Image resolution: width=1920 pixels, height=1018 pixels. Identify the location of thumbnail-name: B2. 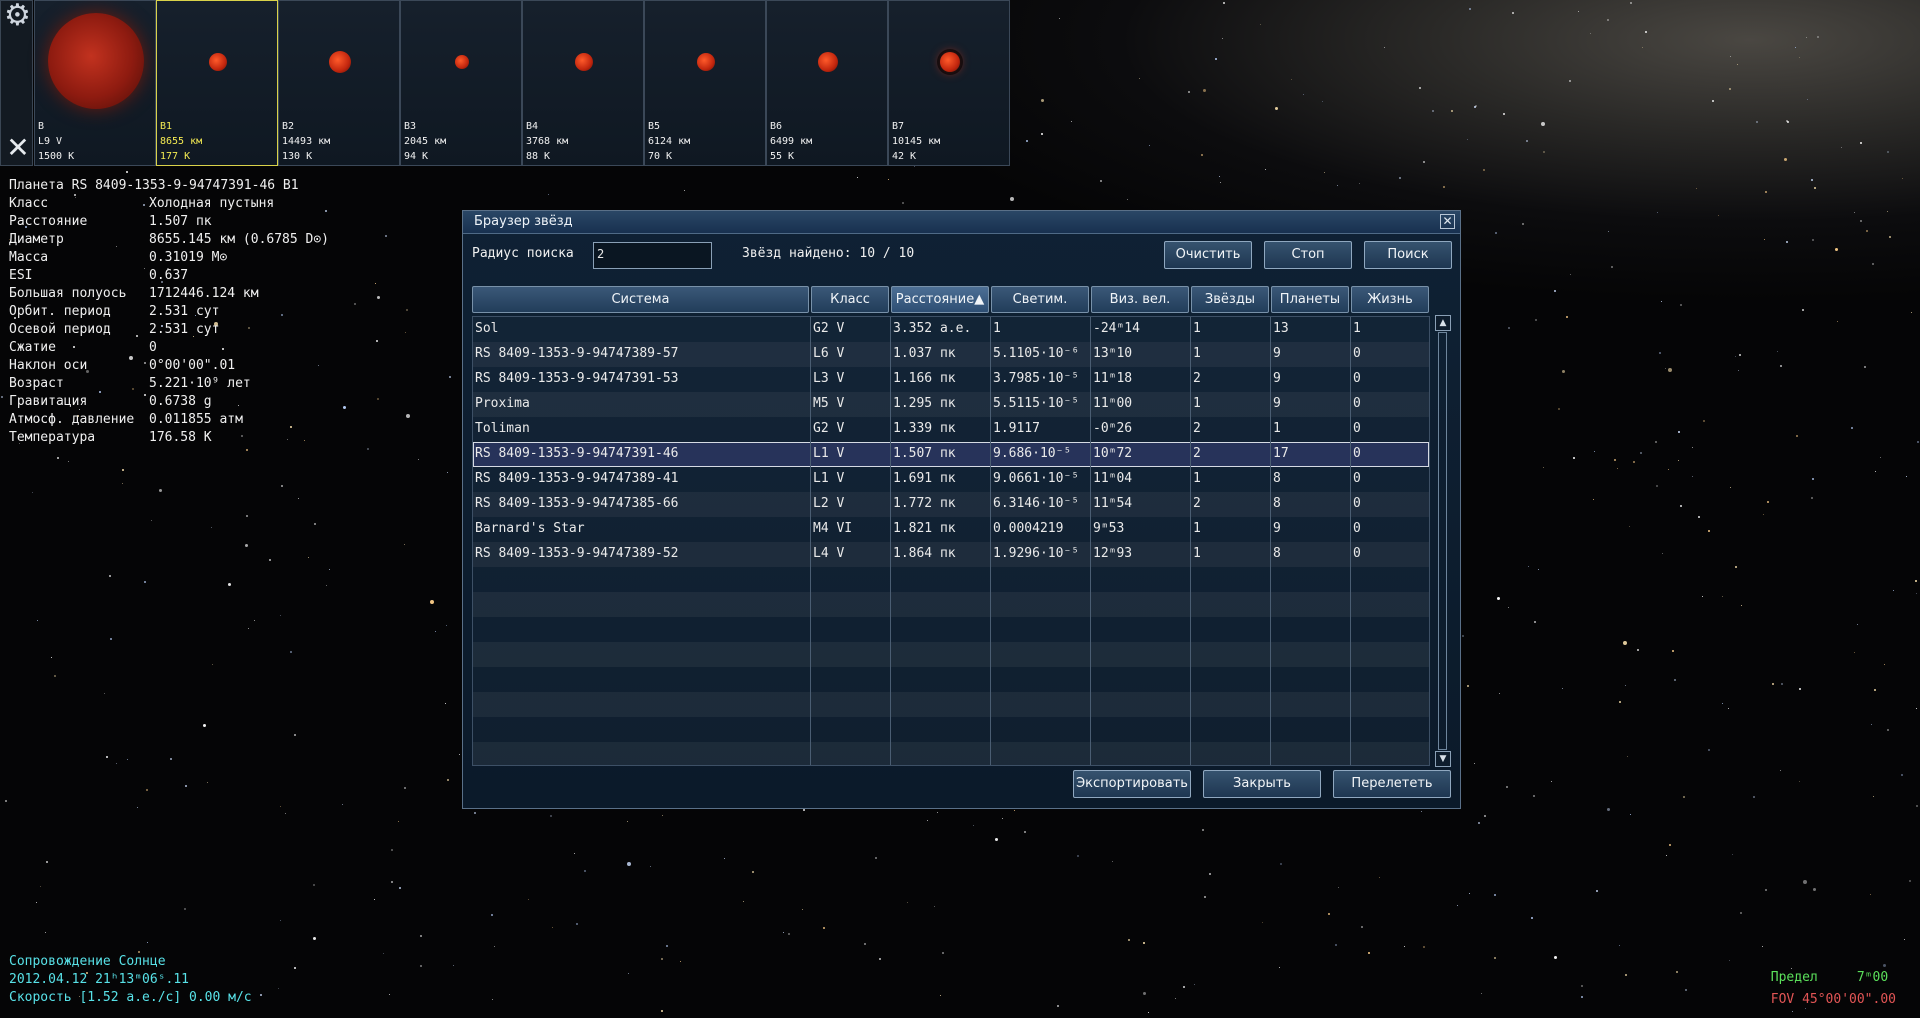
(288, 126).